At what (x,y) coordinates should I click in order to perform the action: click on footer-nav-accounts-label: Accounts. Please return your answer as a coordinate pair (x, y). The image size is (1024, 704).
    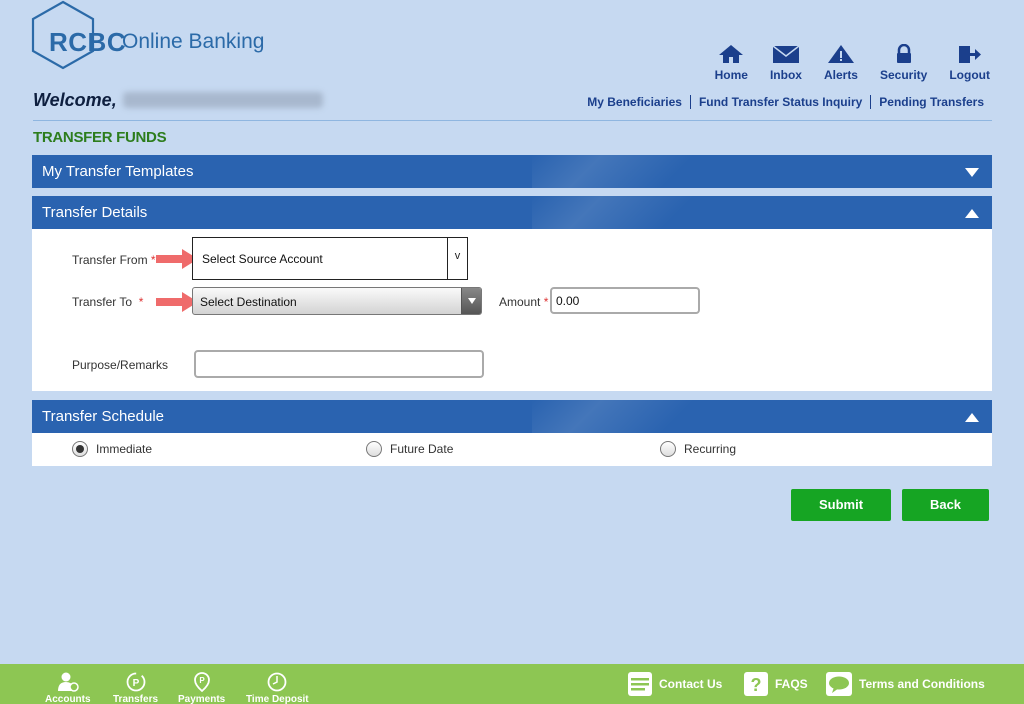
    Looking at the image, I should click on (68, 699).